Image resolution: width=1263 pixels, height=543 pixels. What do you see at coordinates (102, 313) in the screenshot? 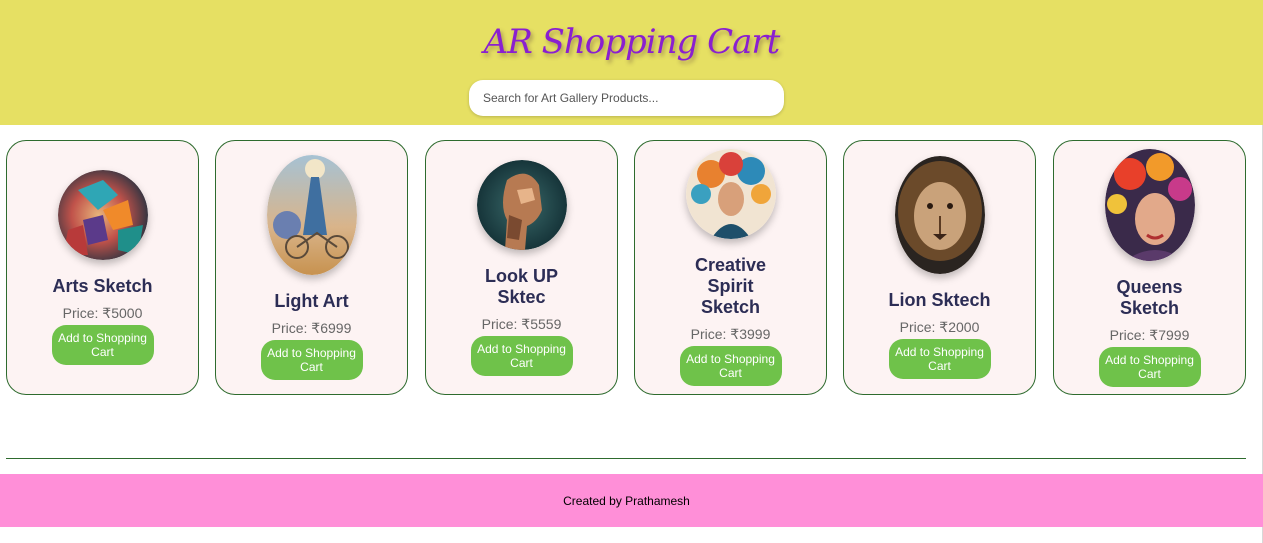
I see `product-price: Price: ₹5000` at bounding box center [102, 313].